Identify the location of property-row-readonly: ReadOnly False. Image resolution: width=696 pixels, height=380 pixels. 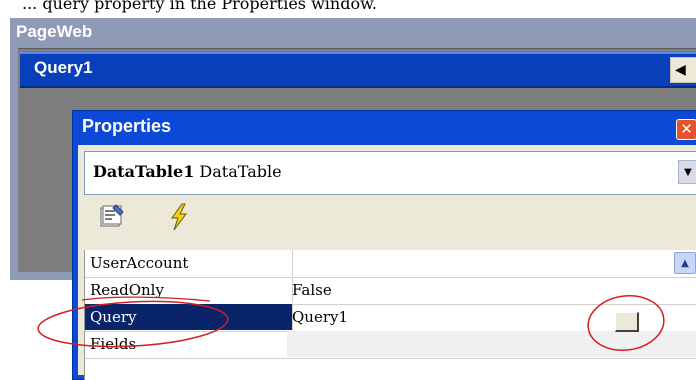
(390, 291).